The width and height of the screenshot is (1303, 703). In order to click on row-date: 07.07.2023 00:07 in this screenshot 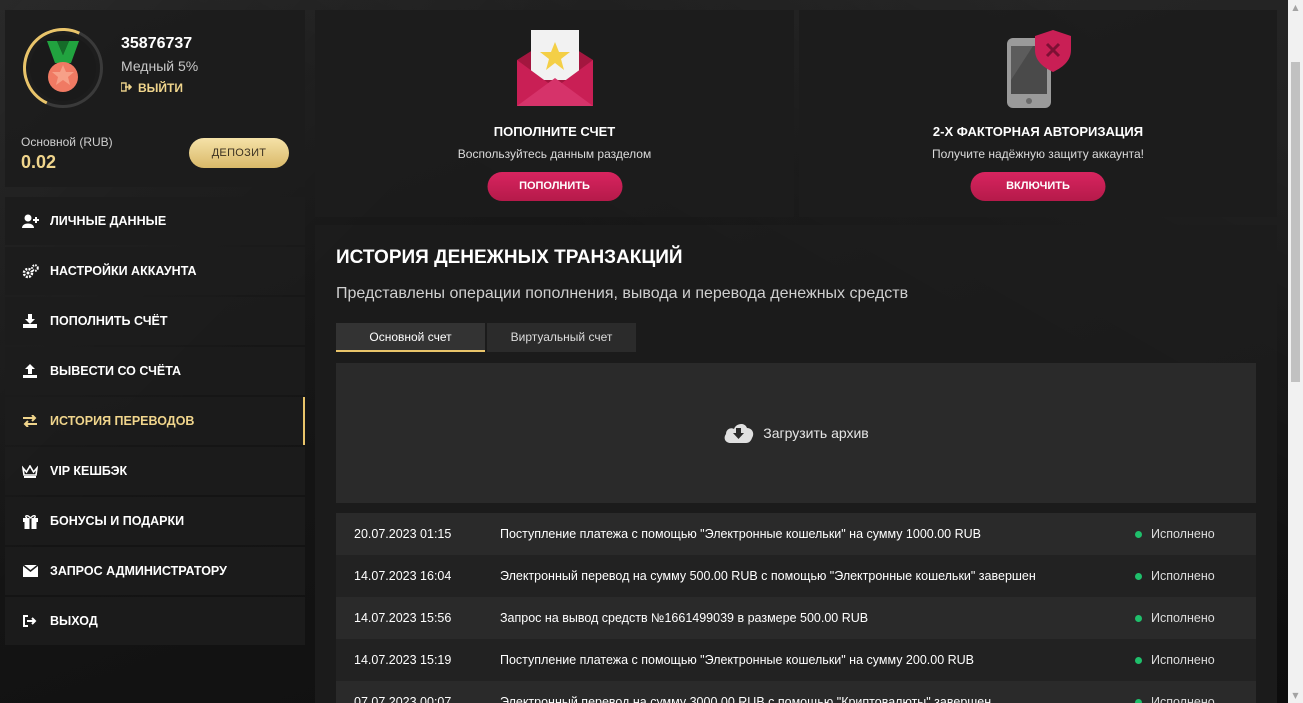, I will do `click(403, 699)`.